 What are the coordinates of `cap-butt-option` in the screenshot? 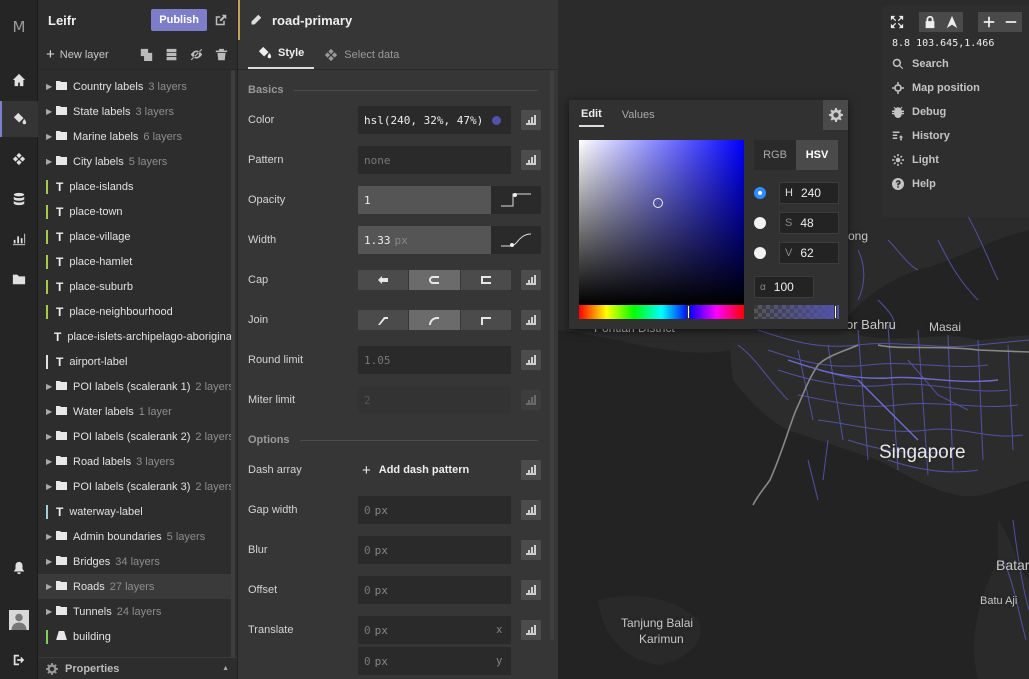 It's located at (383, 280).